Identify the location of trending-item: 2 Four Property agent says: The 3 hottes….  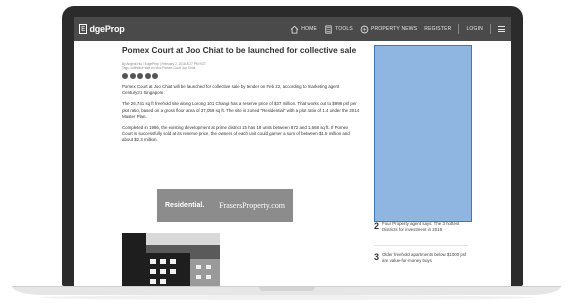
(422, 227).